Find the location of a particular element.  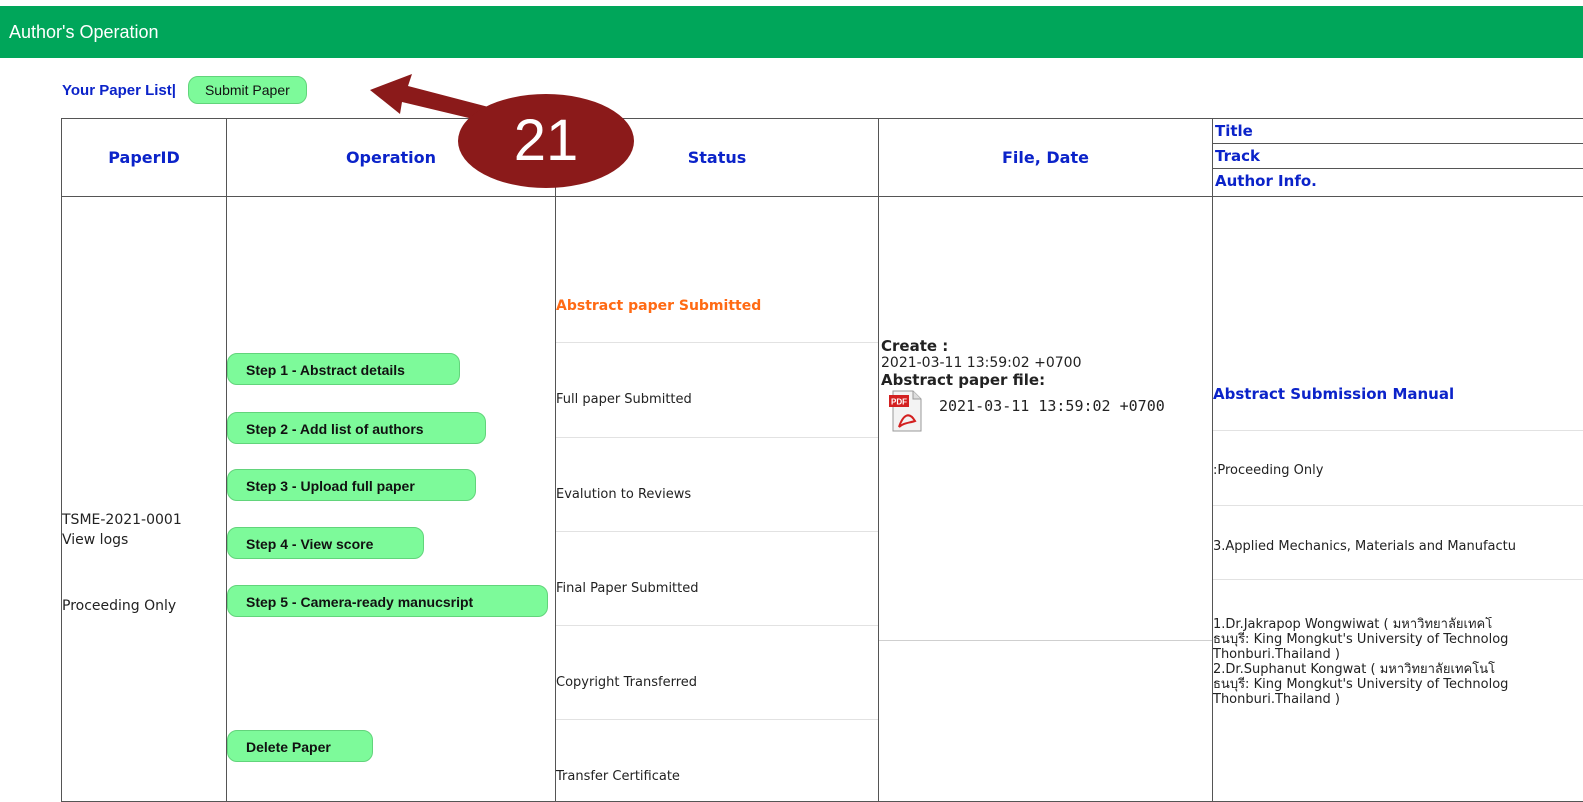

status-evaluation: Evalution to Reviews is located at coordinates (717, 495).